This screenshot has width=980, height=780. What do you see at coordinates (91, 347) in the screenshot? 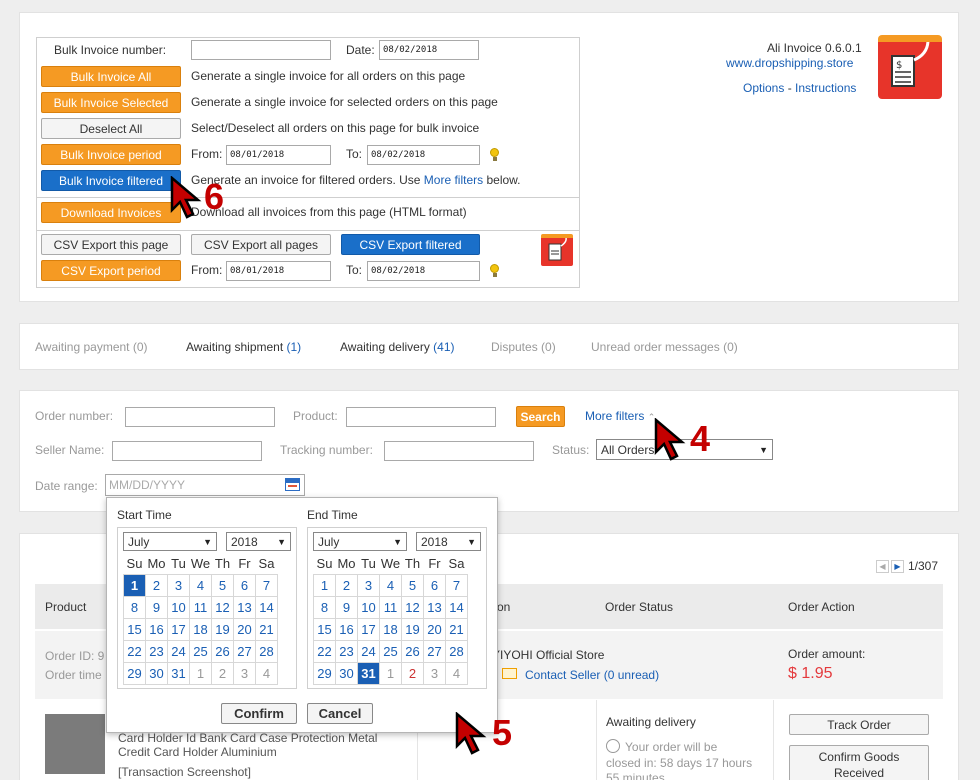
I see `tab-awaiting-payment: Awaiting payment (0)` at bounding box center [91, 347].